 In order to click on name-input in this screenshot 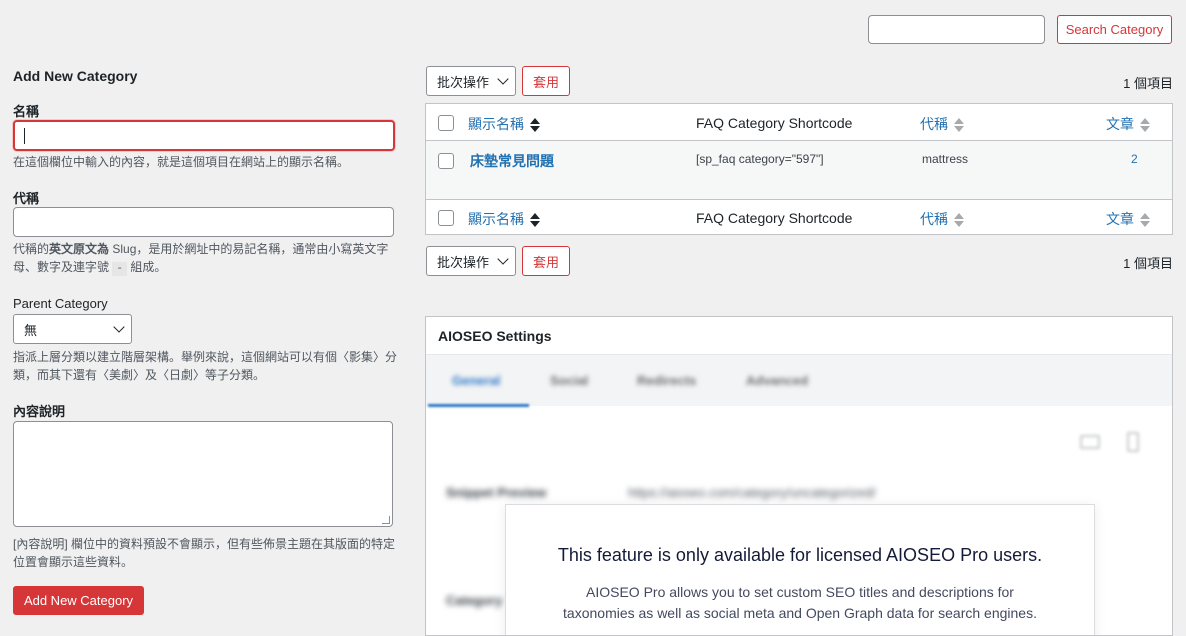, I will do `click(204, 135)`.